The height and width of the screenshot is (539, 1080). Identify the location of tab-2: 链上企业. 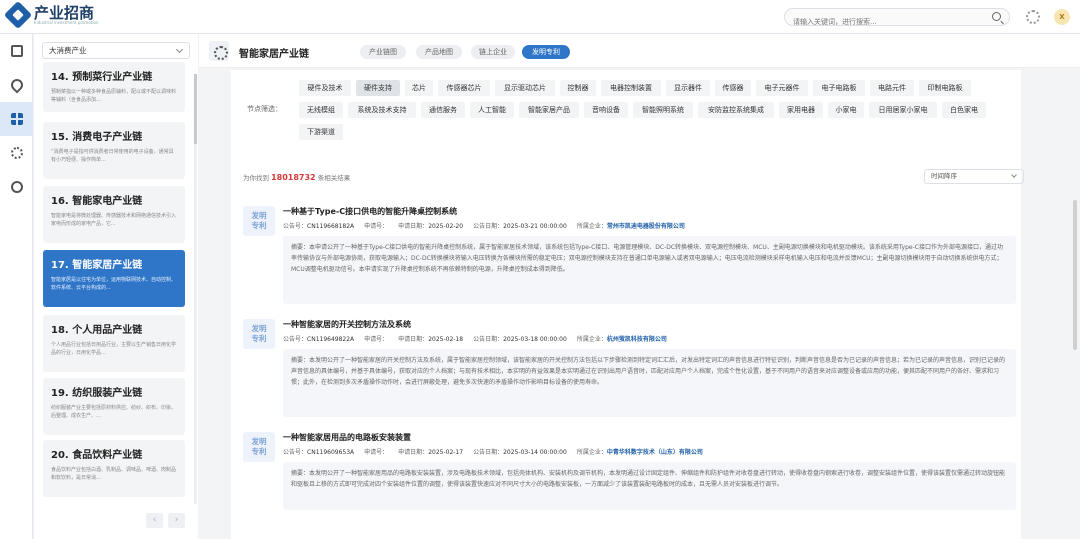
(493, 52).